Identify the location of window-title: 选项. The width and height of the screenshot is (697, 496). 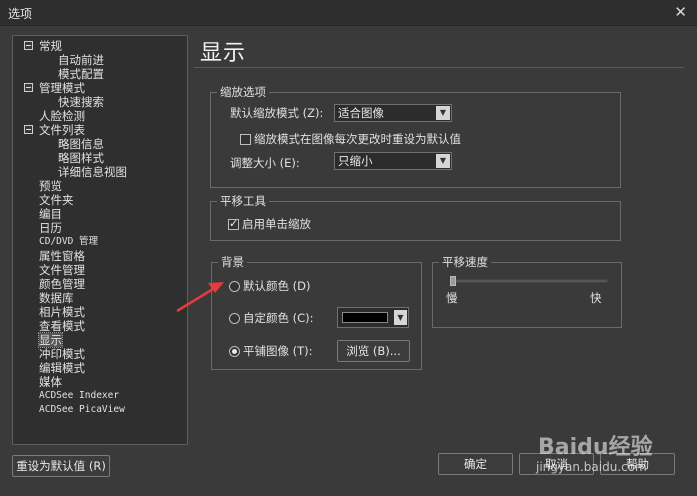
(20, 14).